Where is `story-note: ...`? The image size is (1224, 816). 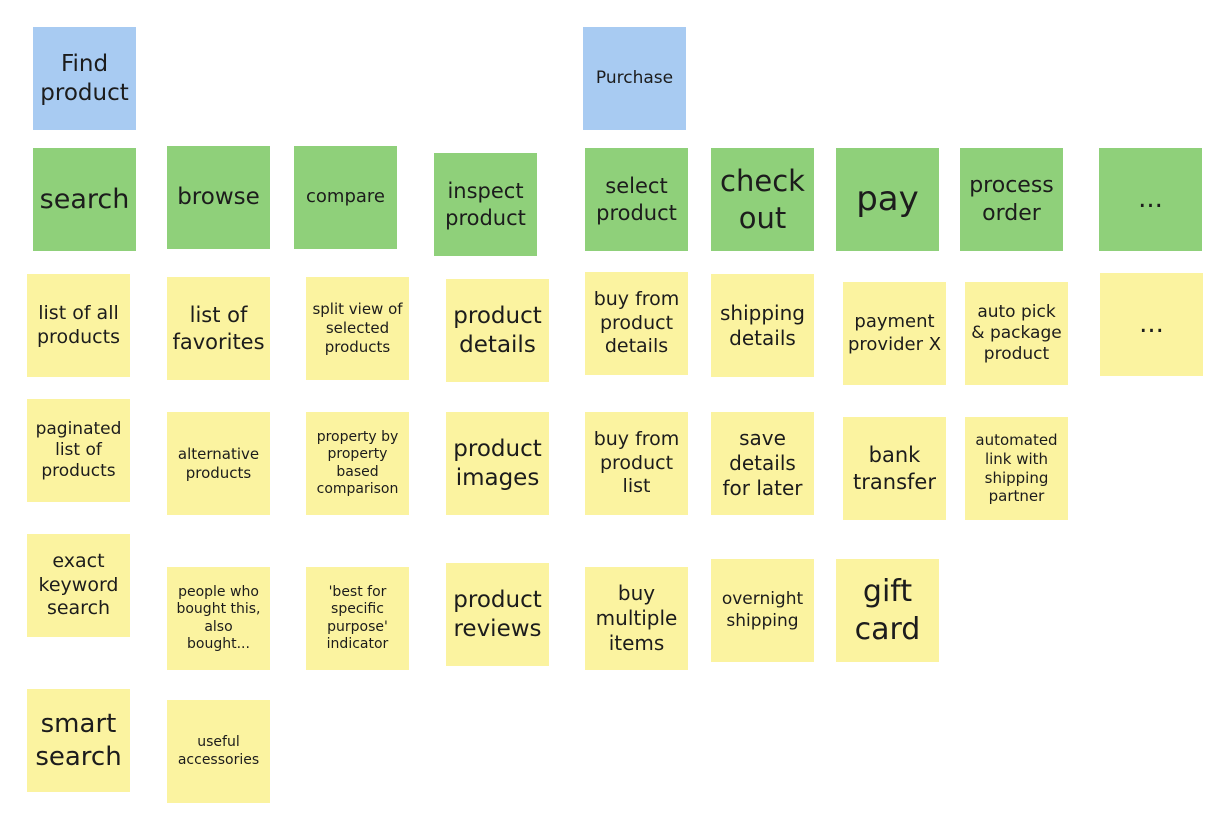
story-note: ... is located at coordinates (1151, 324).